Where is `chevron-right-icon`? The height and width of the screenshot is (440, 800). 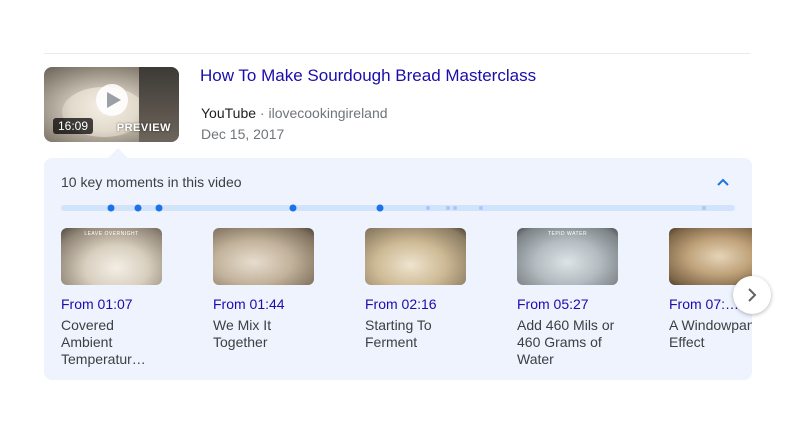
chevron-right-icon is located at coordinates (752, 295).